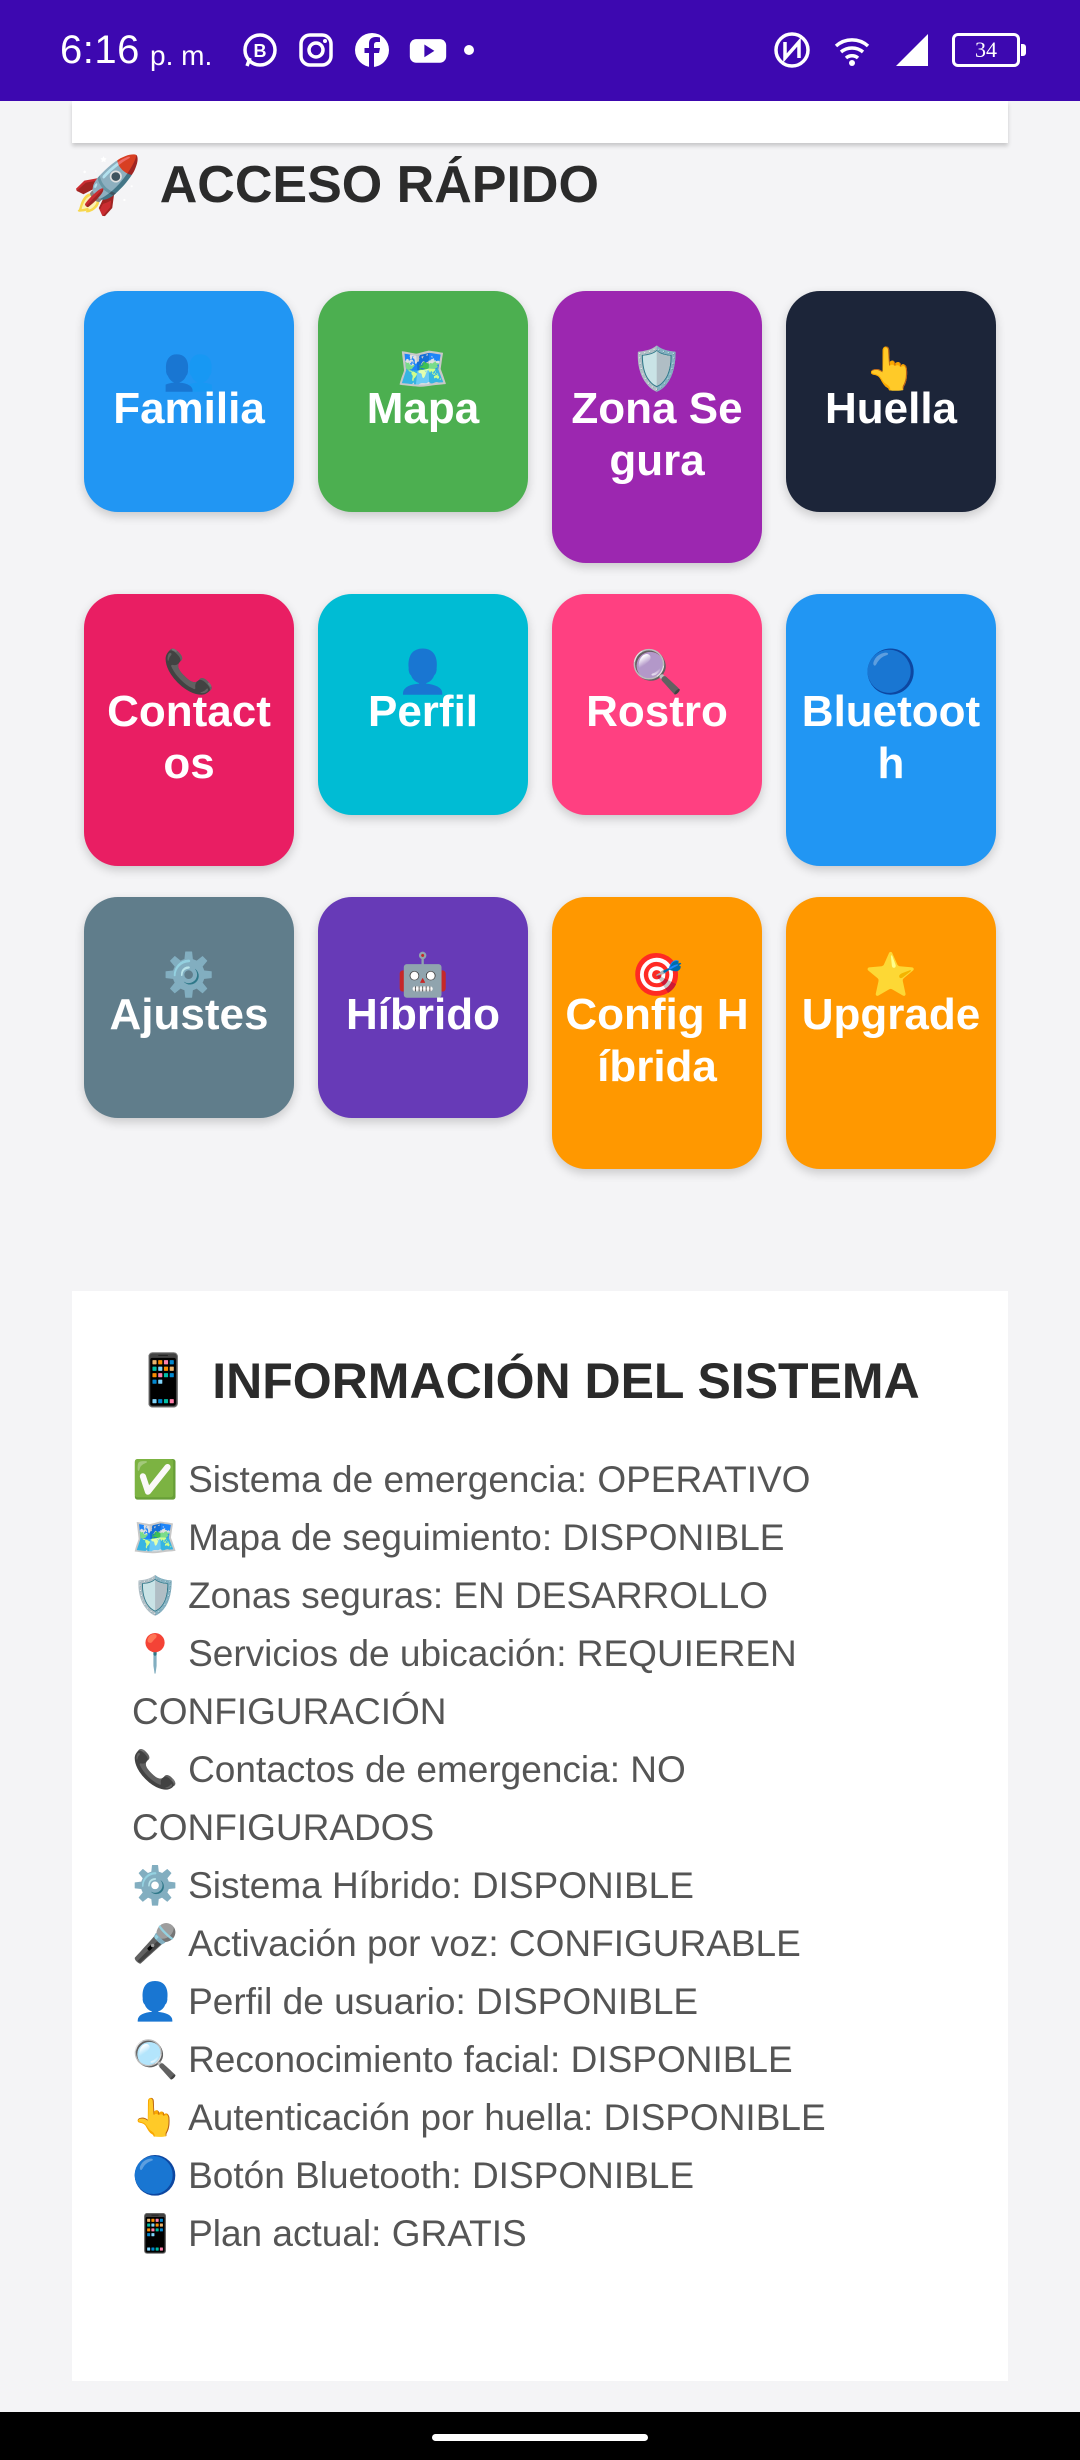 This screenshot has height=2460, width=1080. I want to click on previous-card, so click(540, 122).